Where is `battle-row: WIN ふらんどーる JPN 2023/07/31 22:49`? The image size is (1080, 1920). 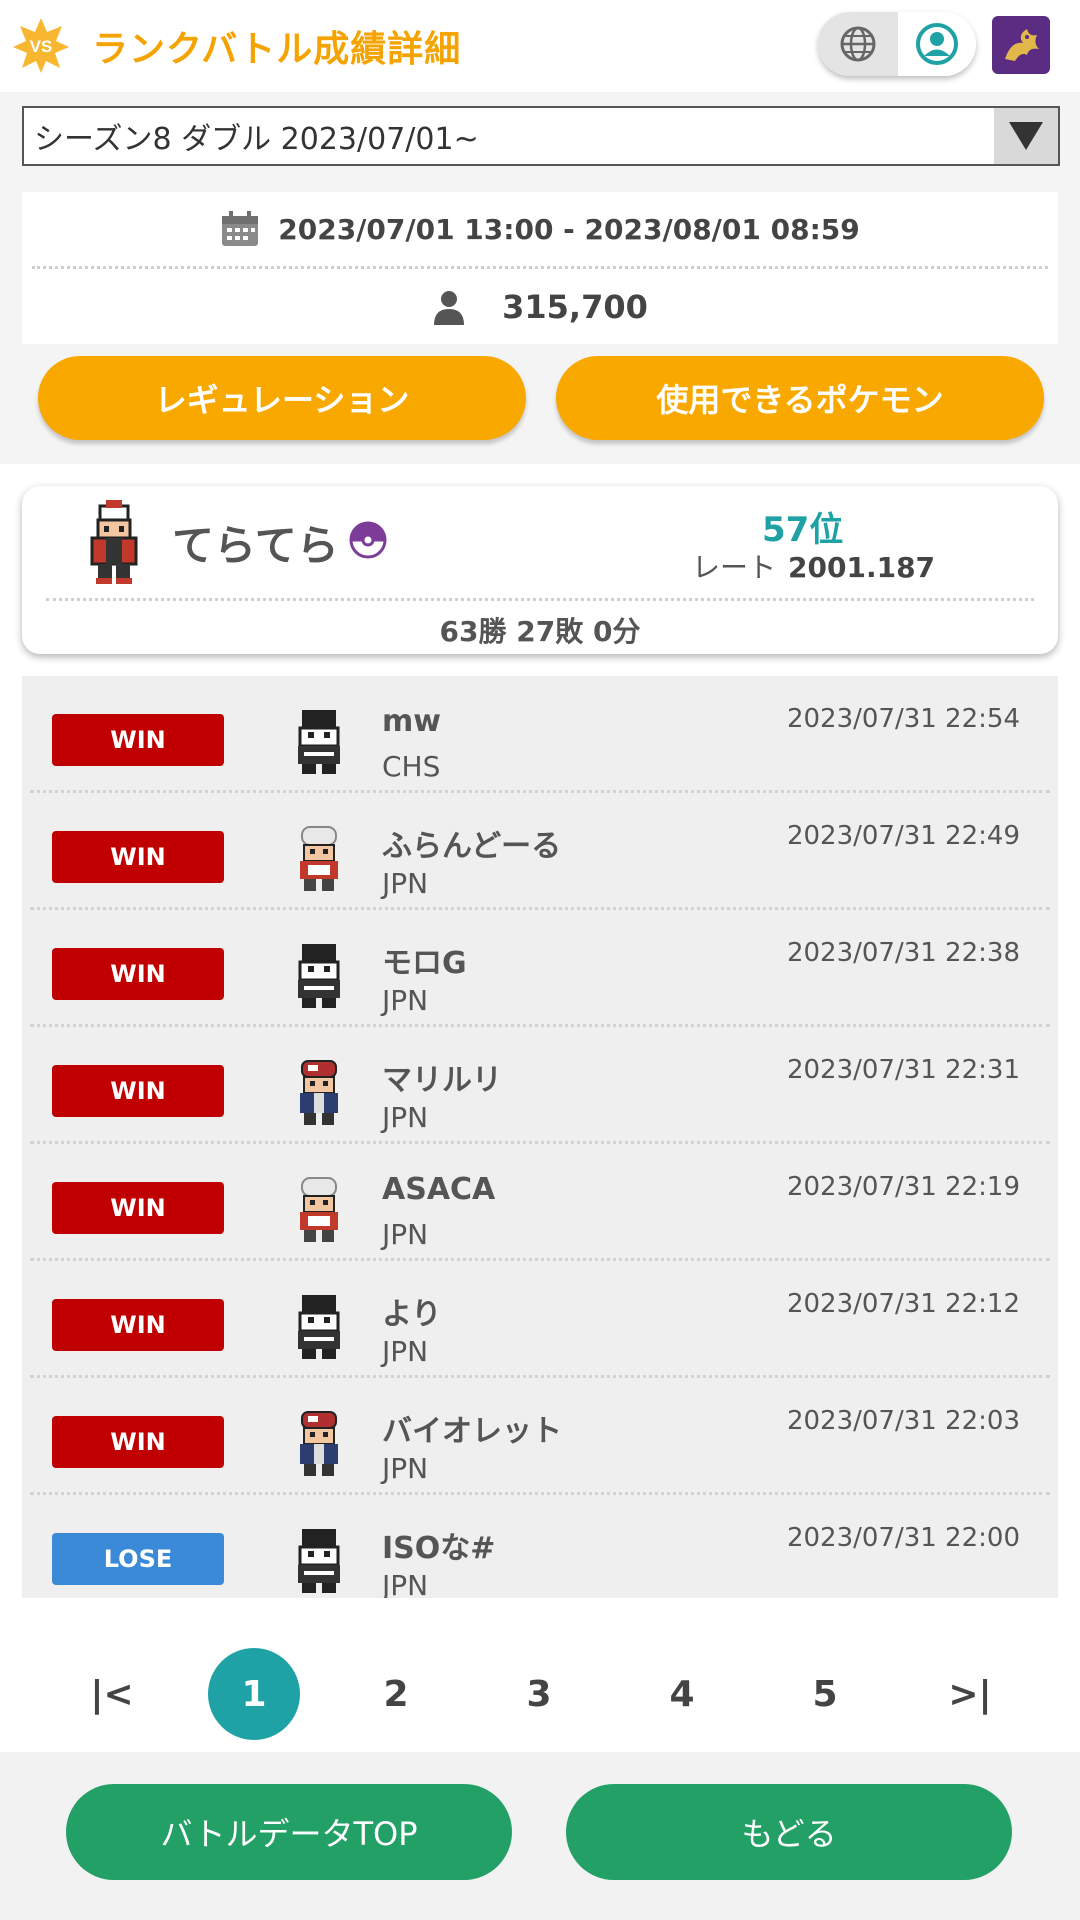 battle-row: WIN ふらんどーる JPN 2023/07/31 22:49 is located at coordinates (540, 851).